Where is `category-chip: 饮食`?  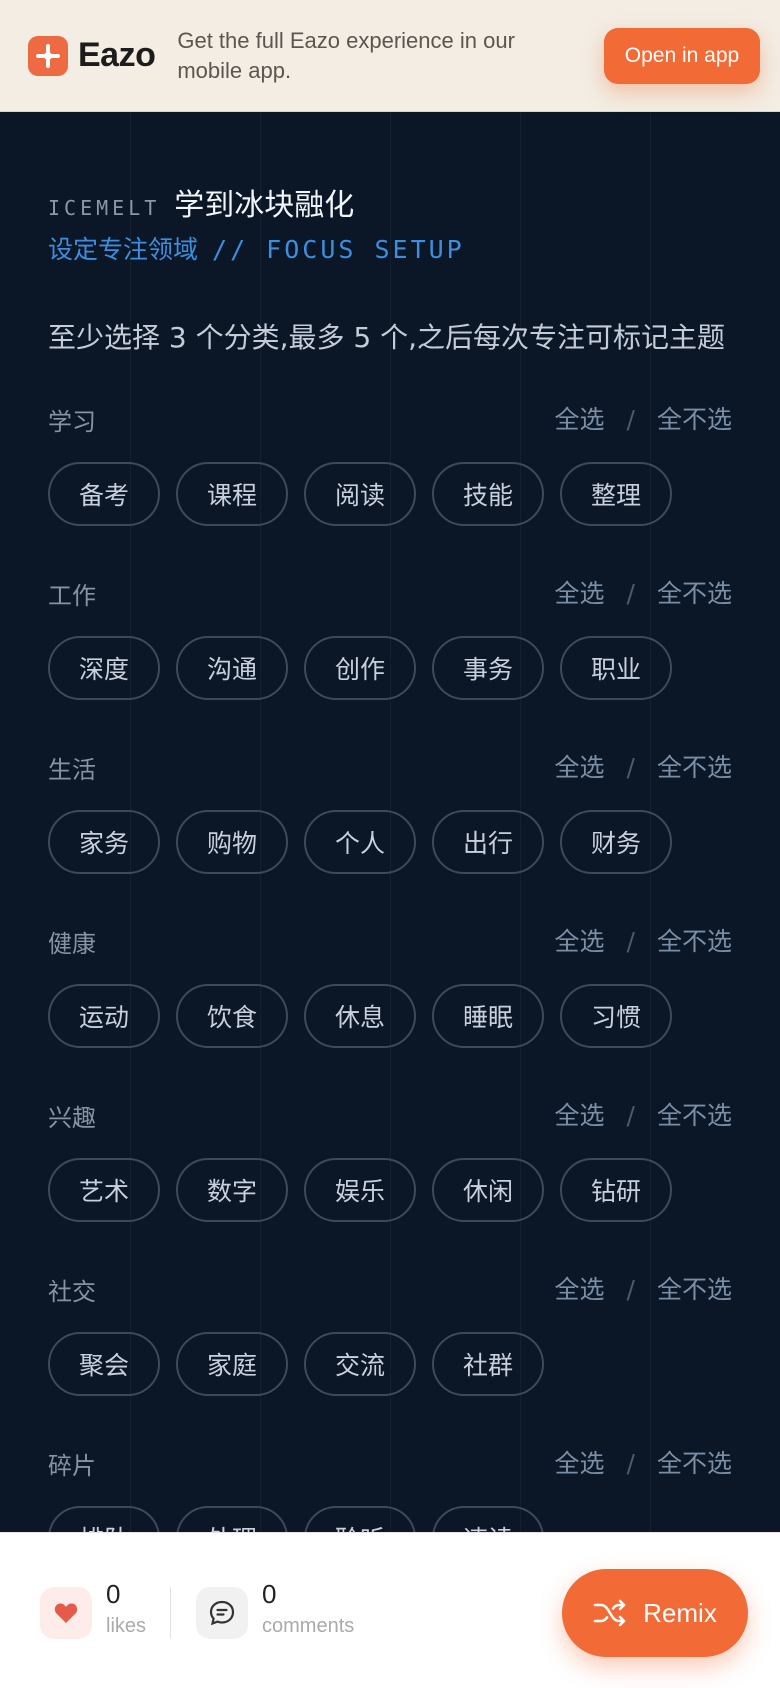
category-chip: 饮食 is located at coordinates (232, 1016).